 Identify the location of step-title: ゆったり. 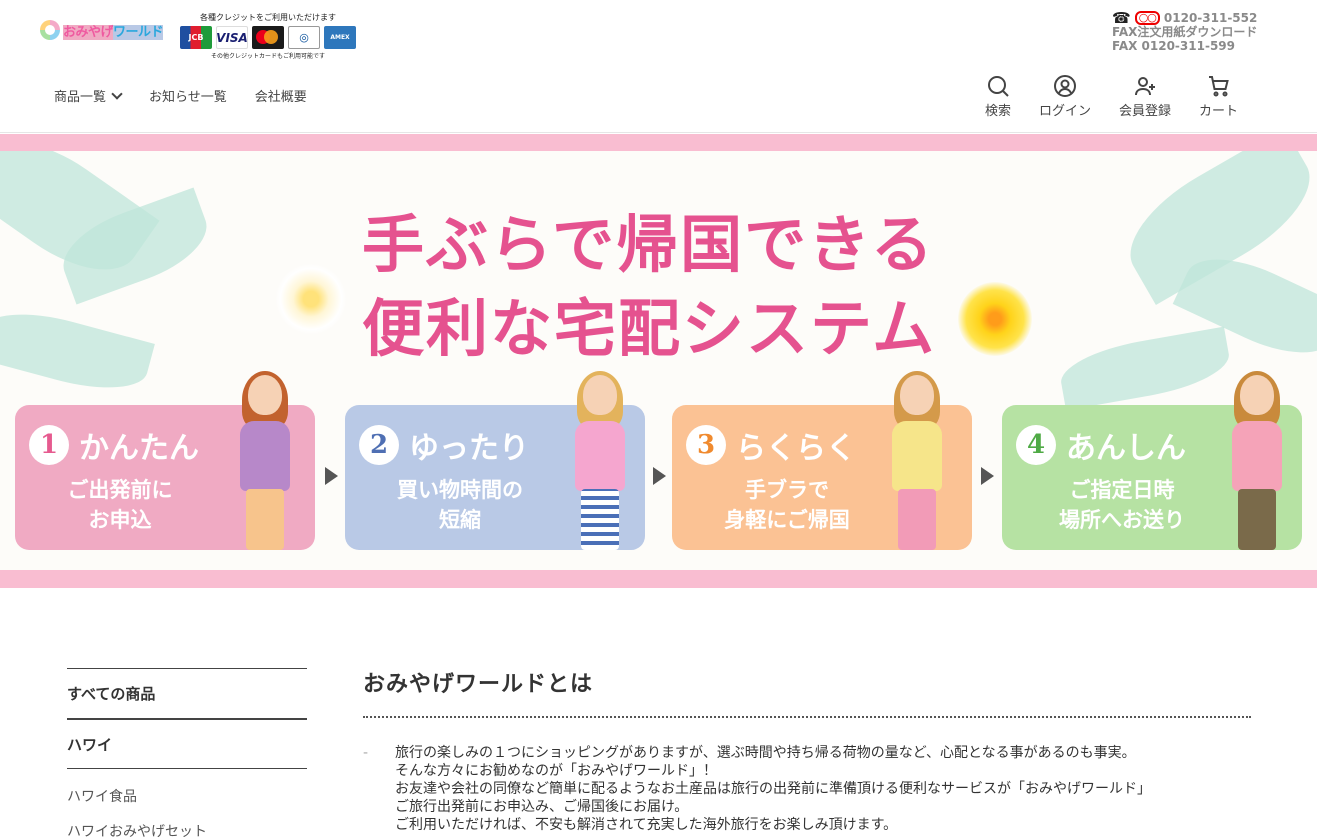
(469, 448).